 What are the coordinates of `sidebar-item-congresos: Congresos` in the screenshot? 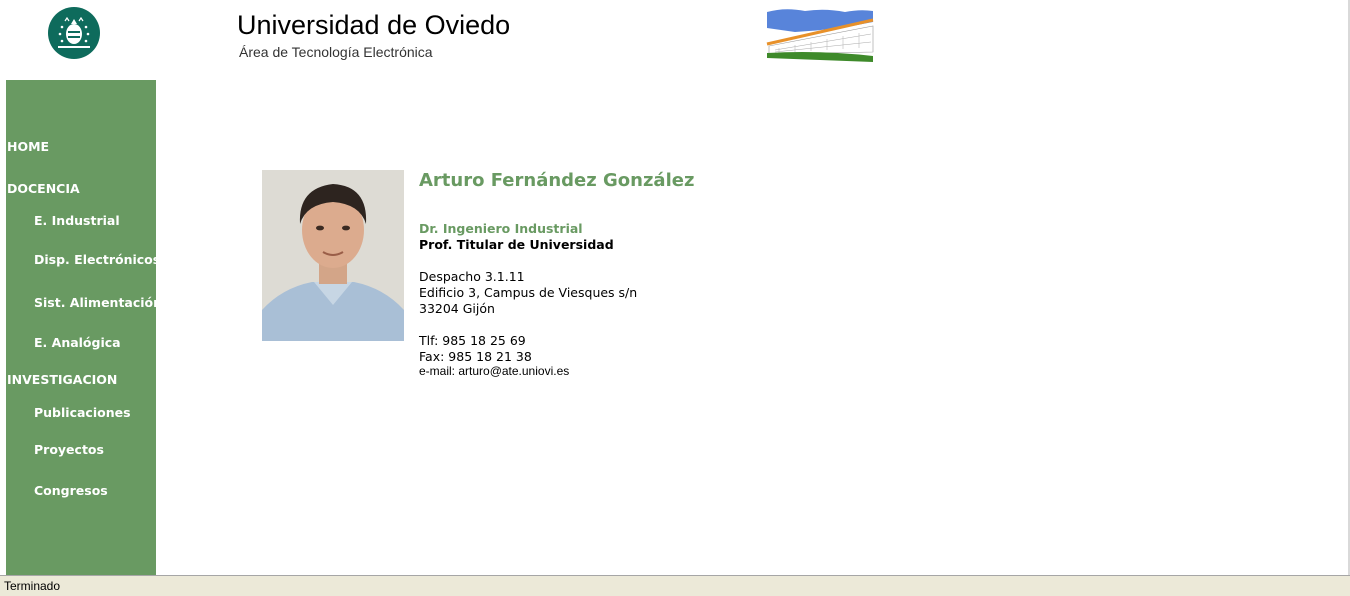 It's located at (71, 490).